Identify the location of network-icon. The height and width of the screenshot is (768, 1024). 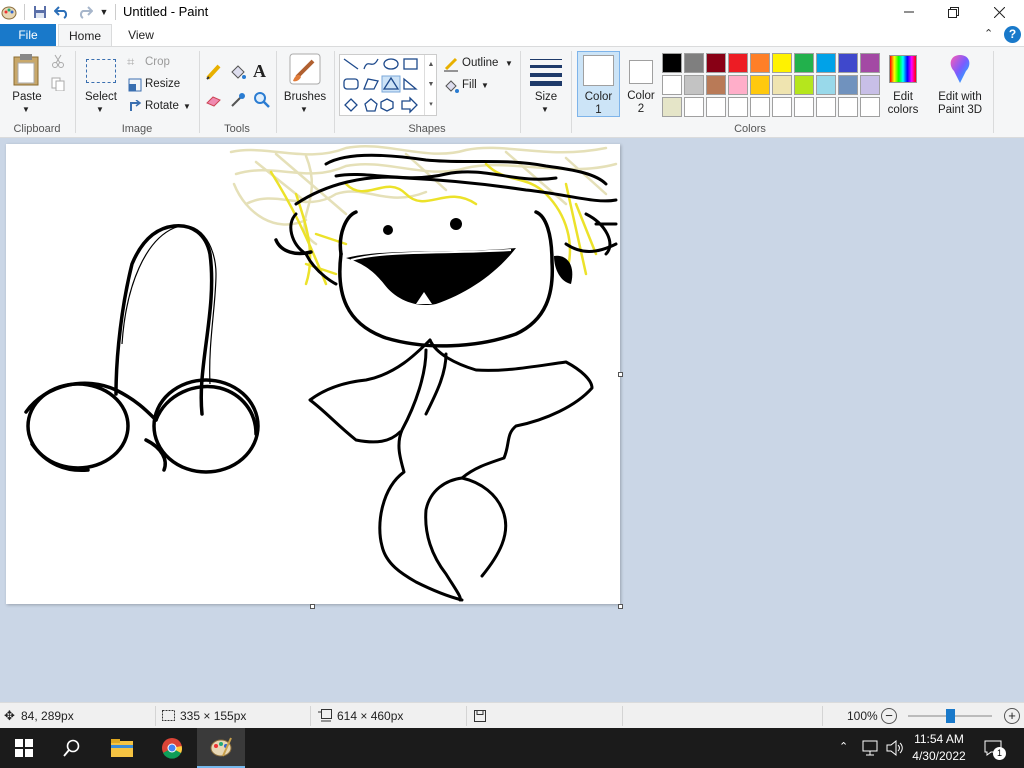
(871, 748).